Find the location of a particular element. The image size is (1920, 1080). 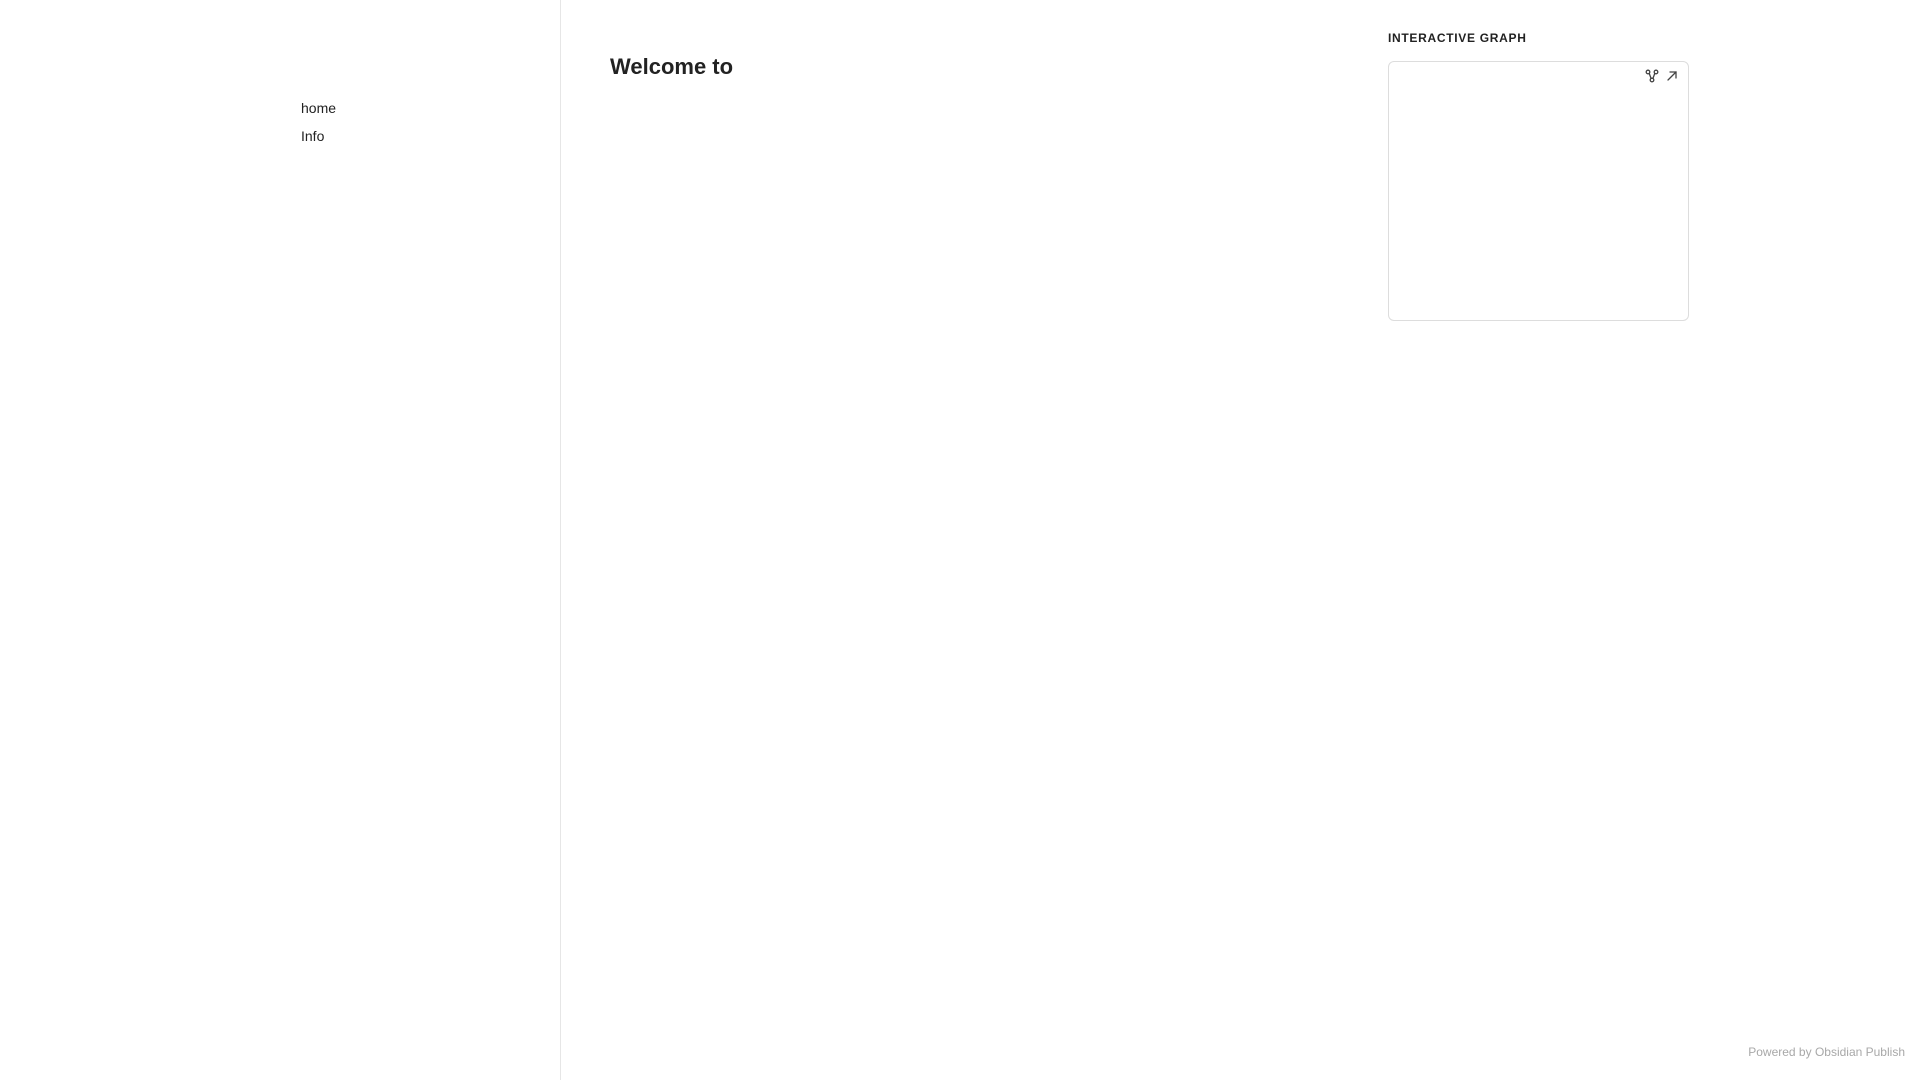

footer-powered-by: Powered by Obsidian Publish is located at coordinates (1826, 1052).